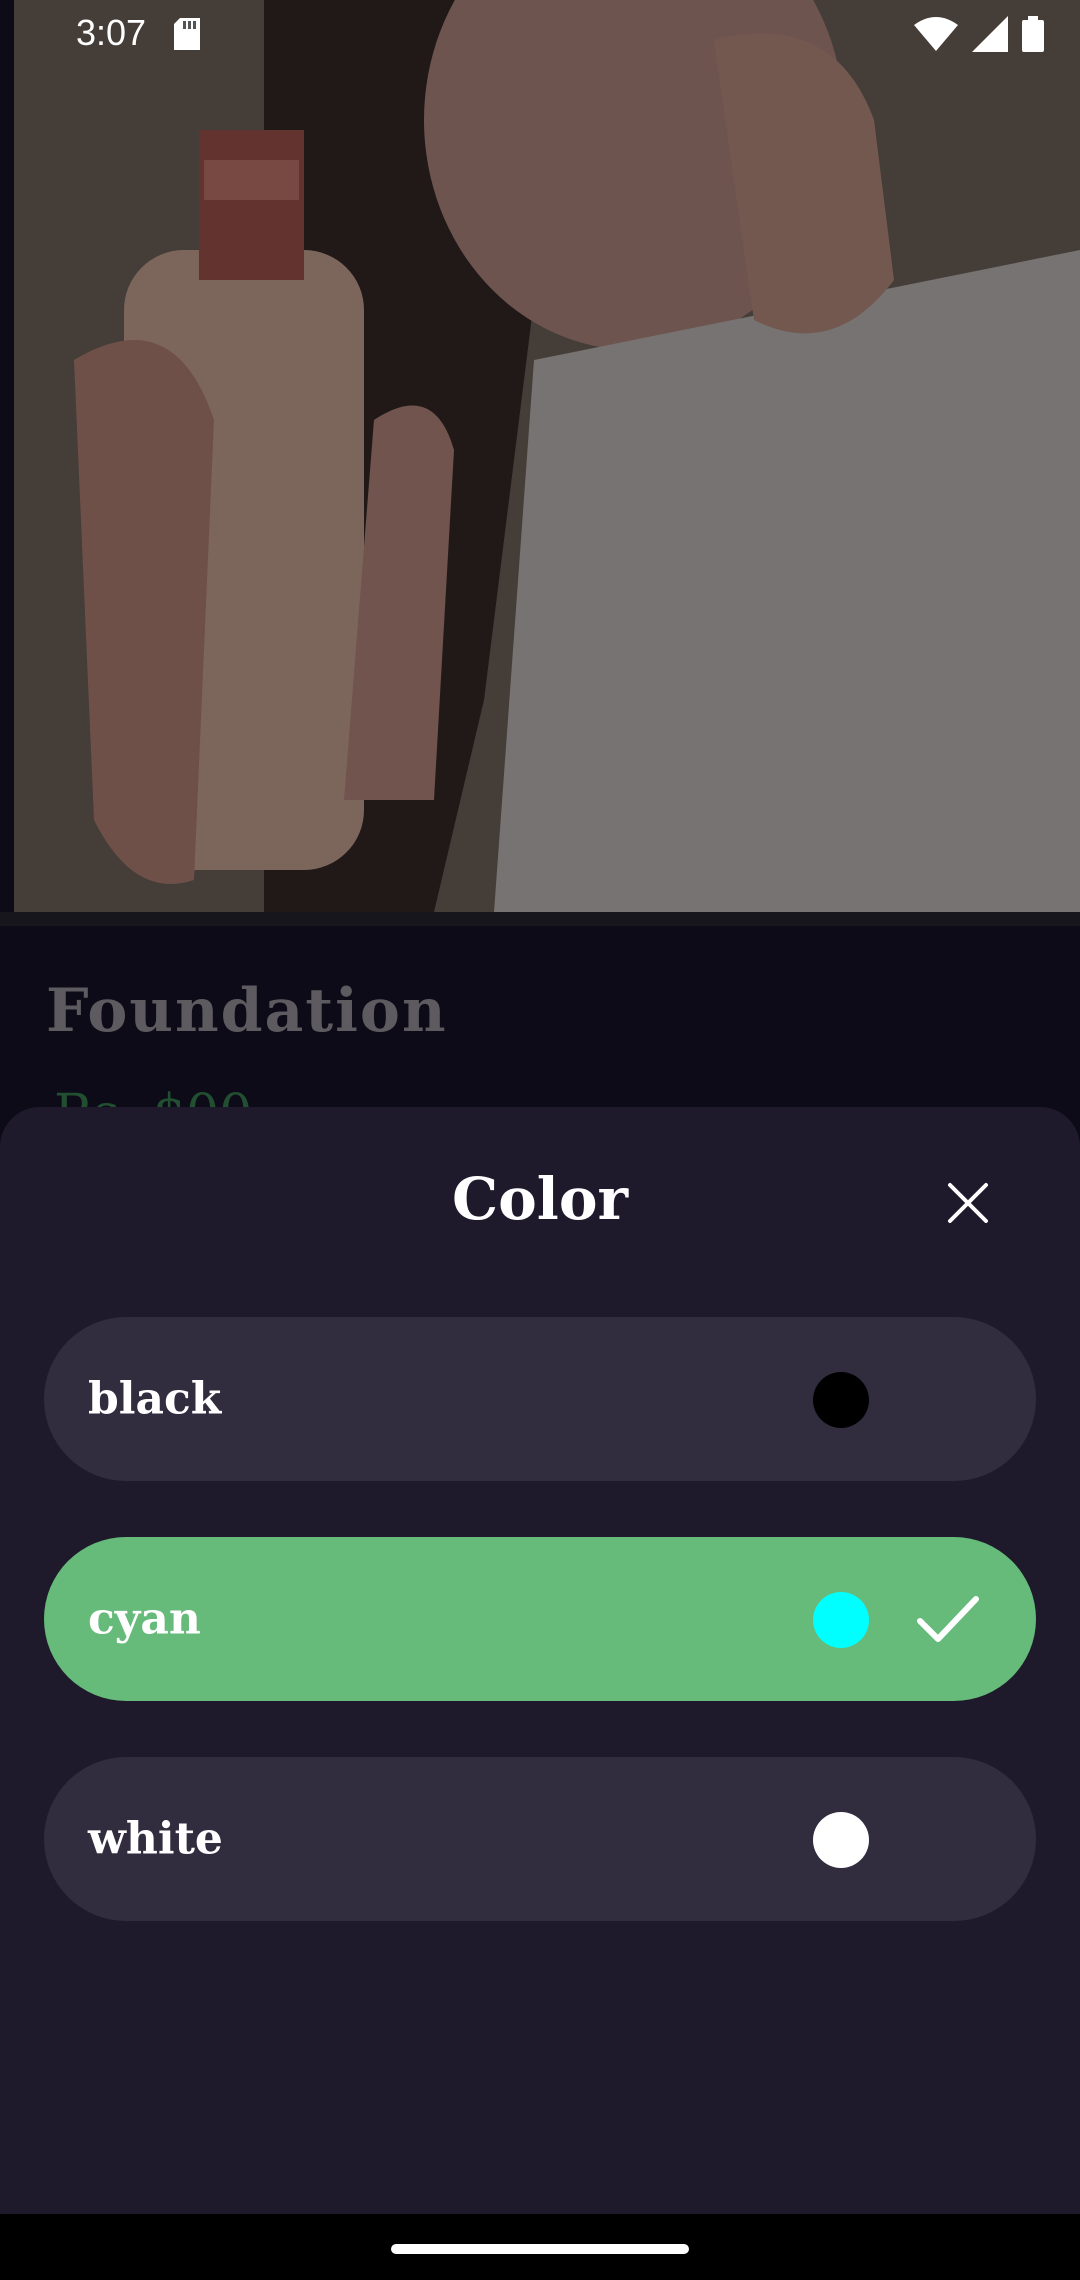 This screenshot has height=2280, width=1080. I want to click on sheet-title: Color, so click(540, 1199).